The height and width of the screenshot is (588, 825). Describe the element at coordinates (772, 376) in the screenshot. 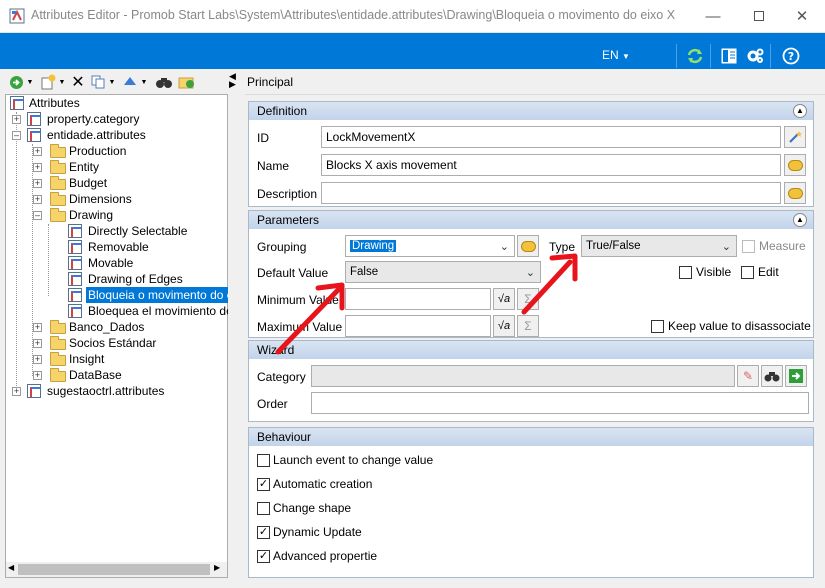

I see `category-search-button` at that location.